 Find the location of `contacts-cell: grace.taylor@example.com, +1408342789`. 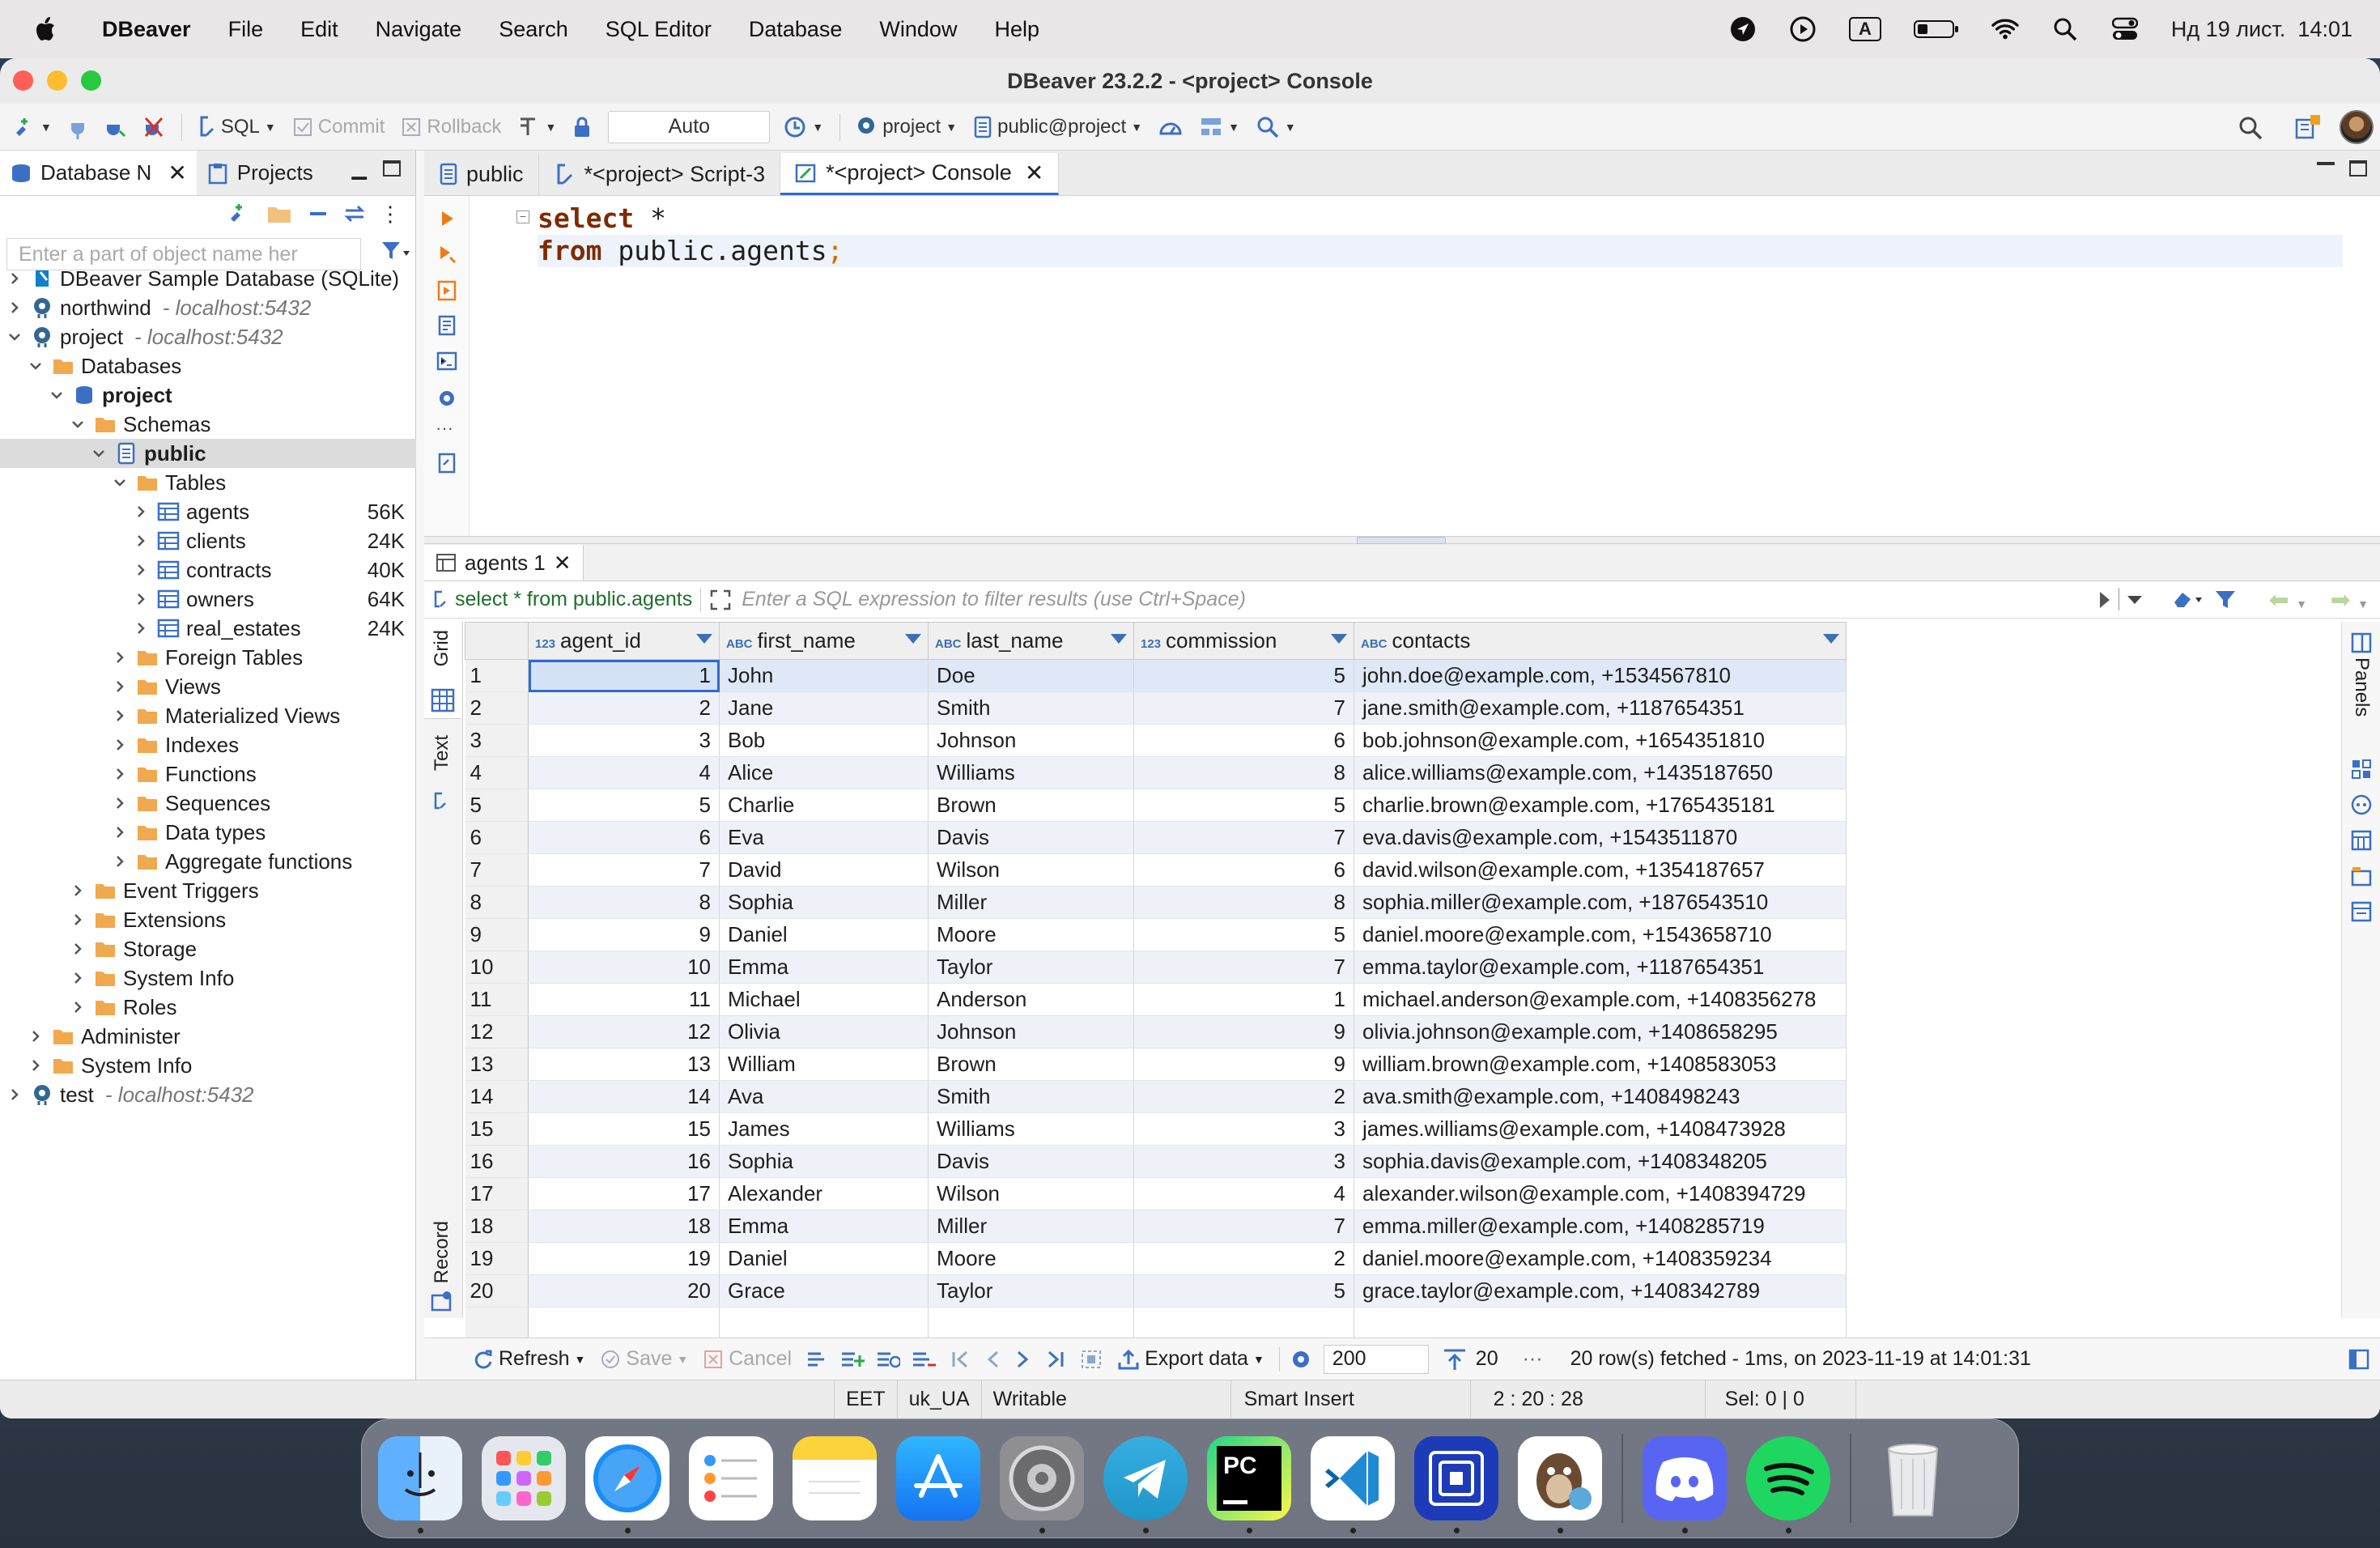

contacts-cell: grace.taylor@example.com, +1408342789 is located at coordinates (1601, 1291).